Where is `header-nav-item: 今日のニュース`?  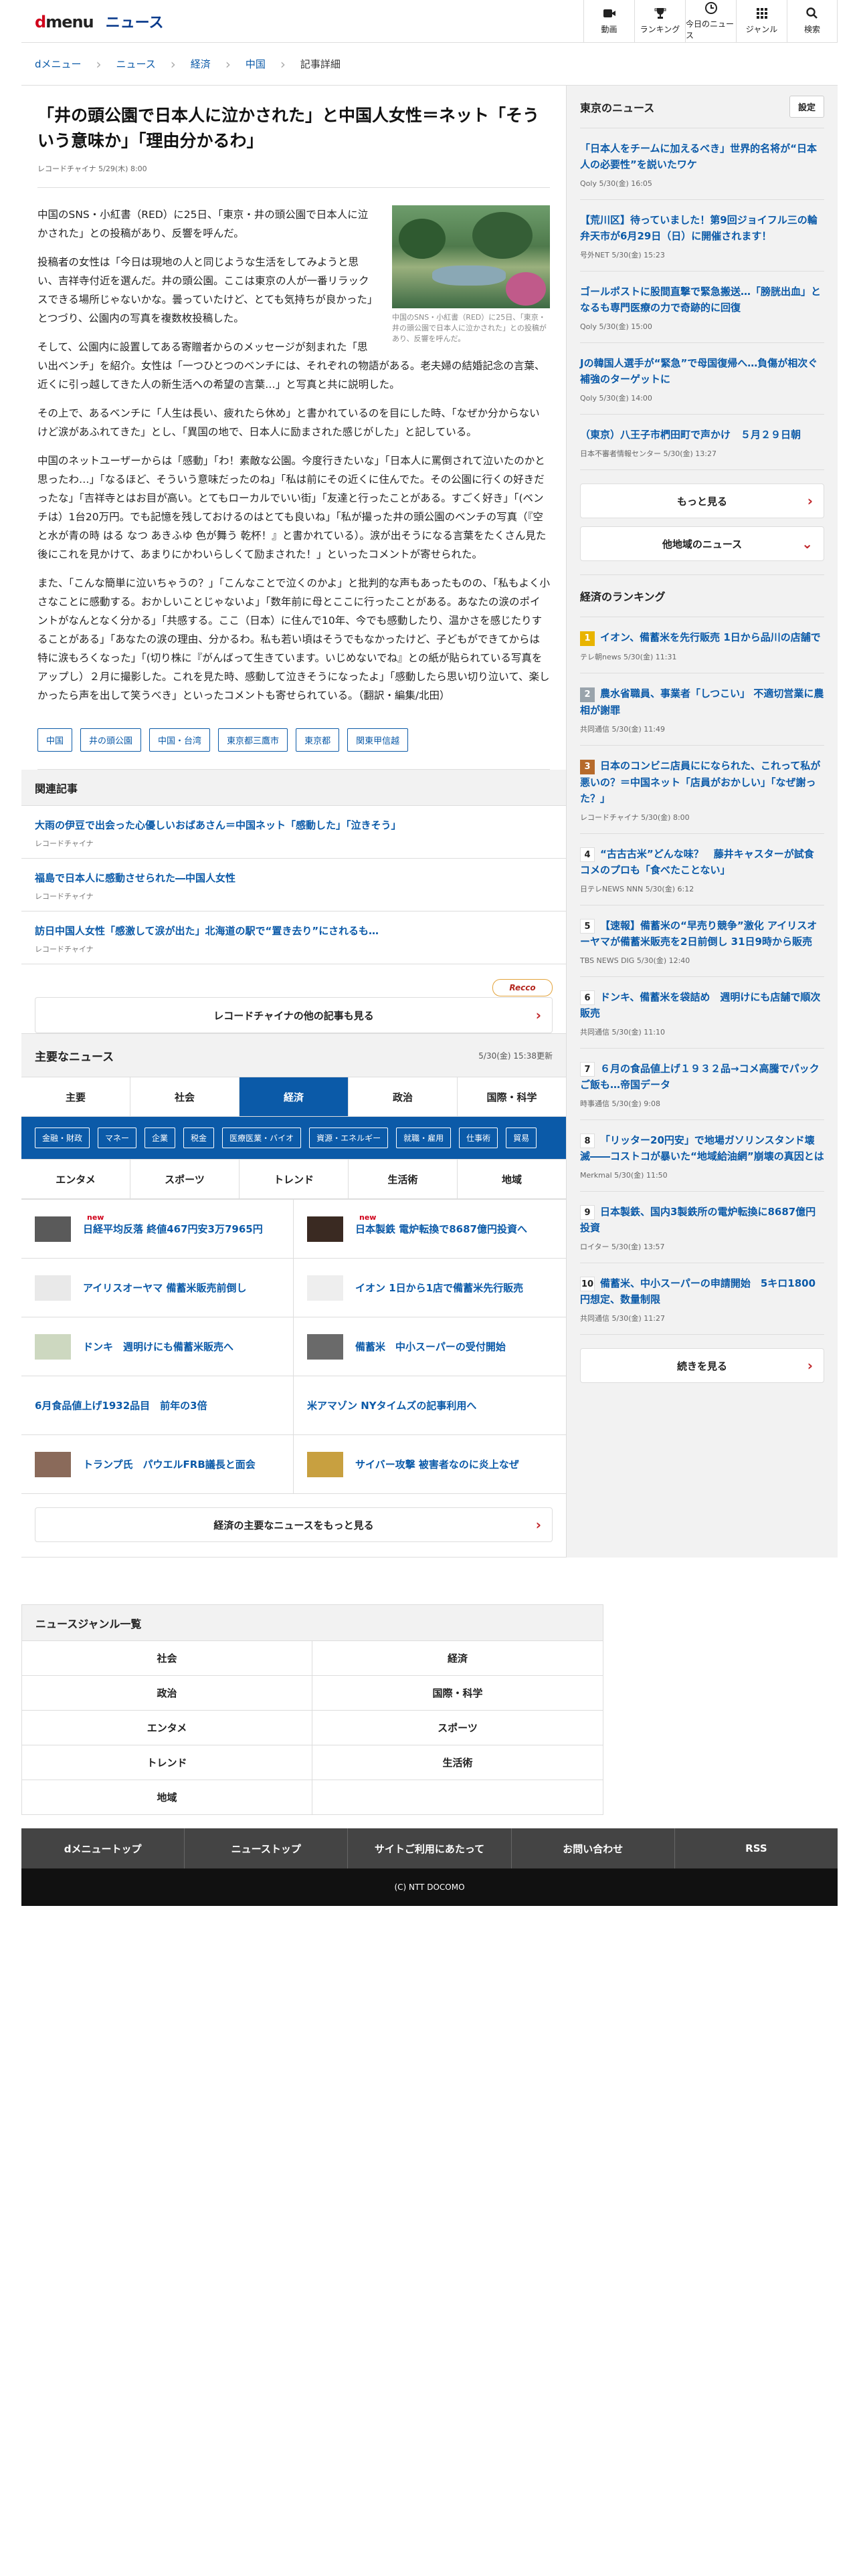 header-nav-item: 今日のニュース is located at coordinates (710, 21).